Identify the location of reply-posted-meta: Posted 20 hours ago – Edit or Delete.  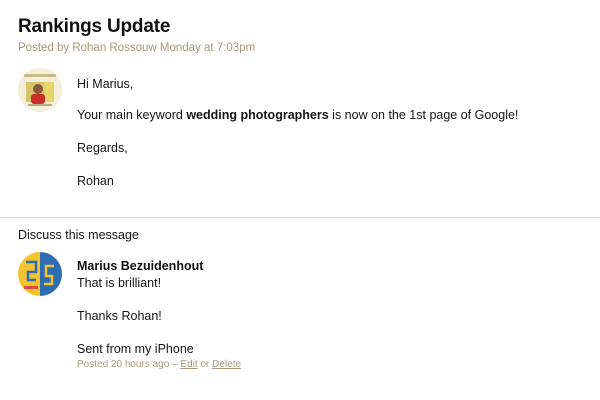
(159, 364).